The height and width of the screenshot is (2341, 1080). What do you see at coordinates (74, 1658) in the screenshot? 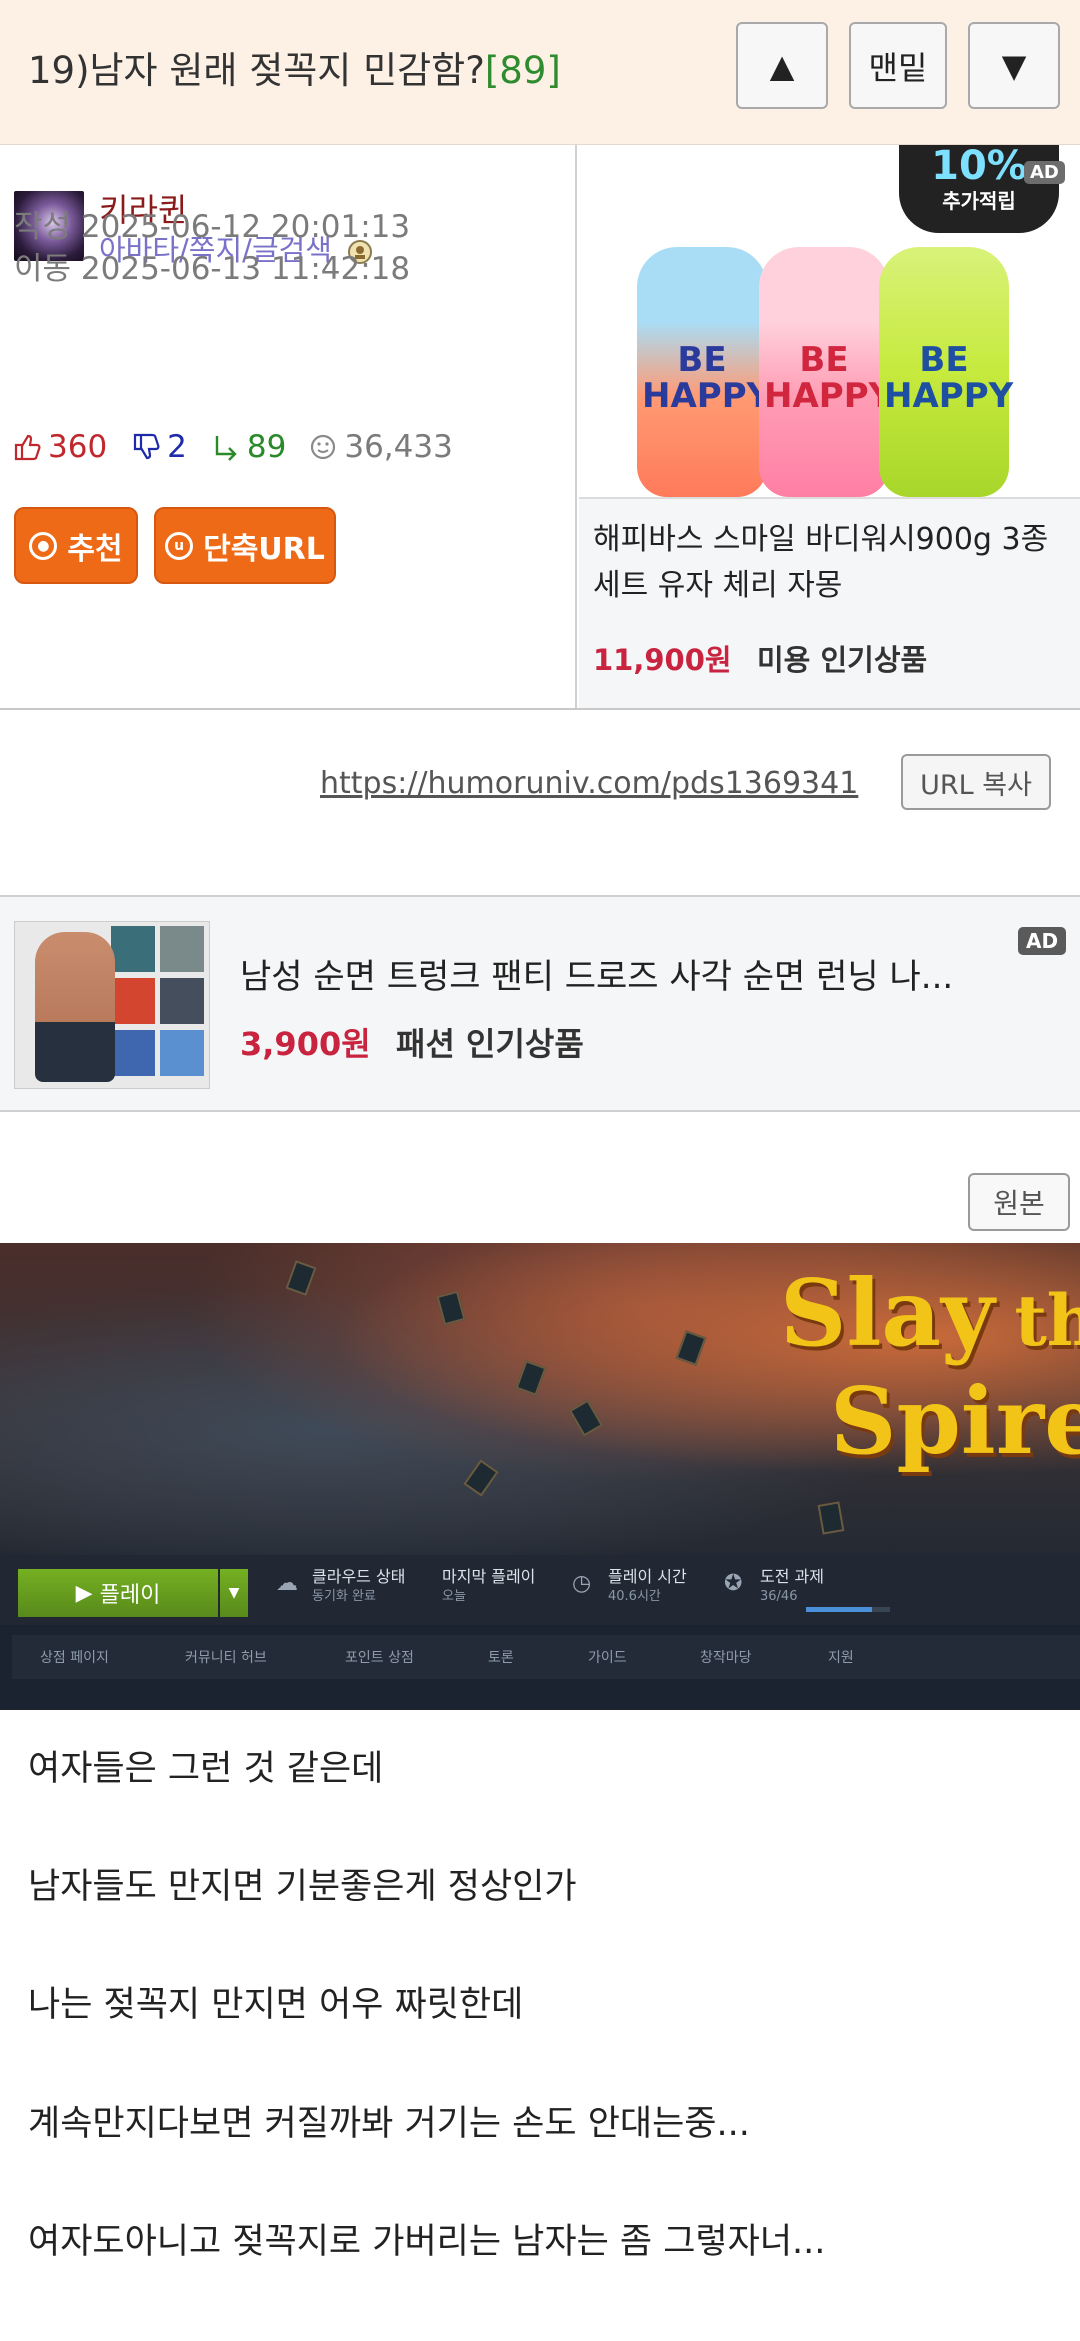
I see `steam-nav-item: 상점 페이지` at bounding box center [74, 1658].